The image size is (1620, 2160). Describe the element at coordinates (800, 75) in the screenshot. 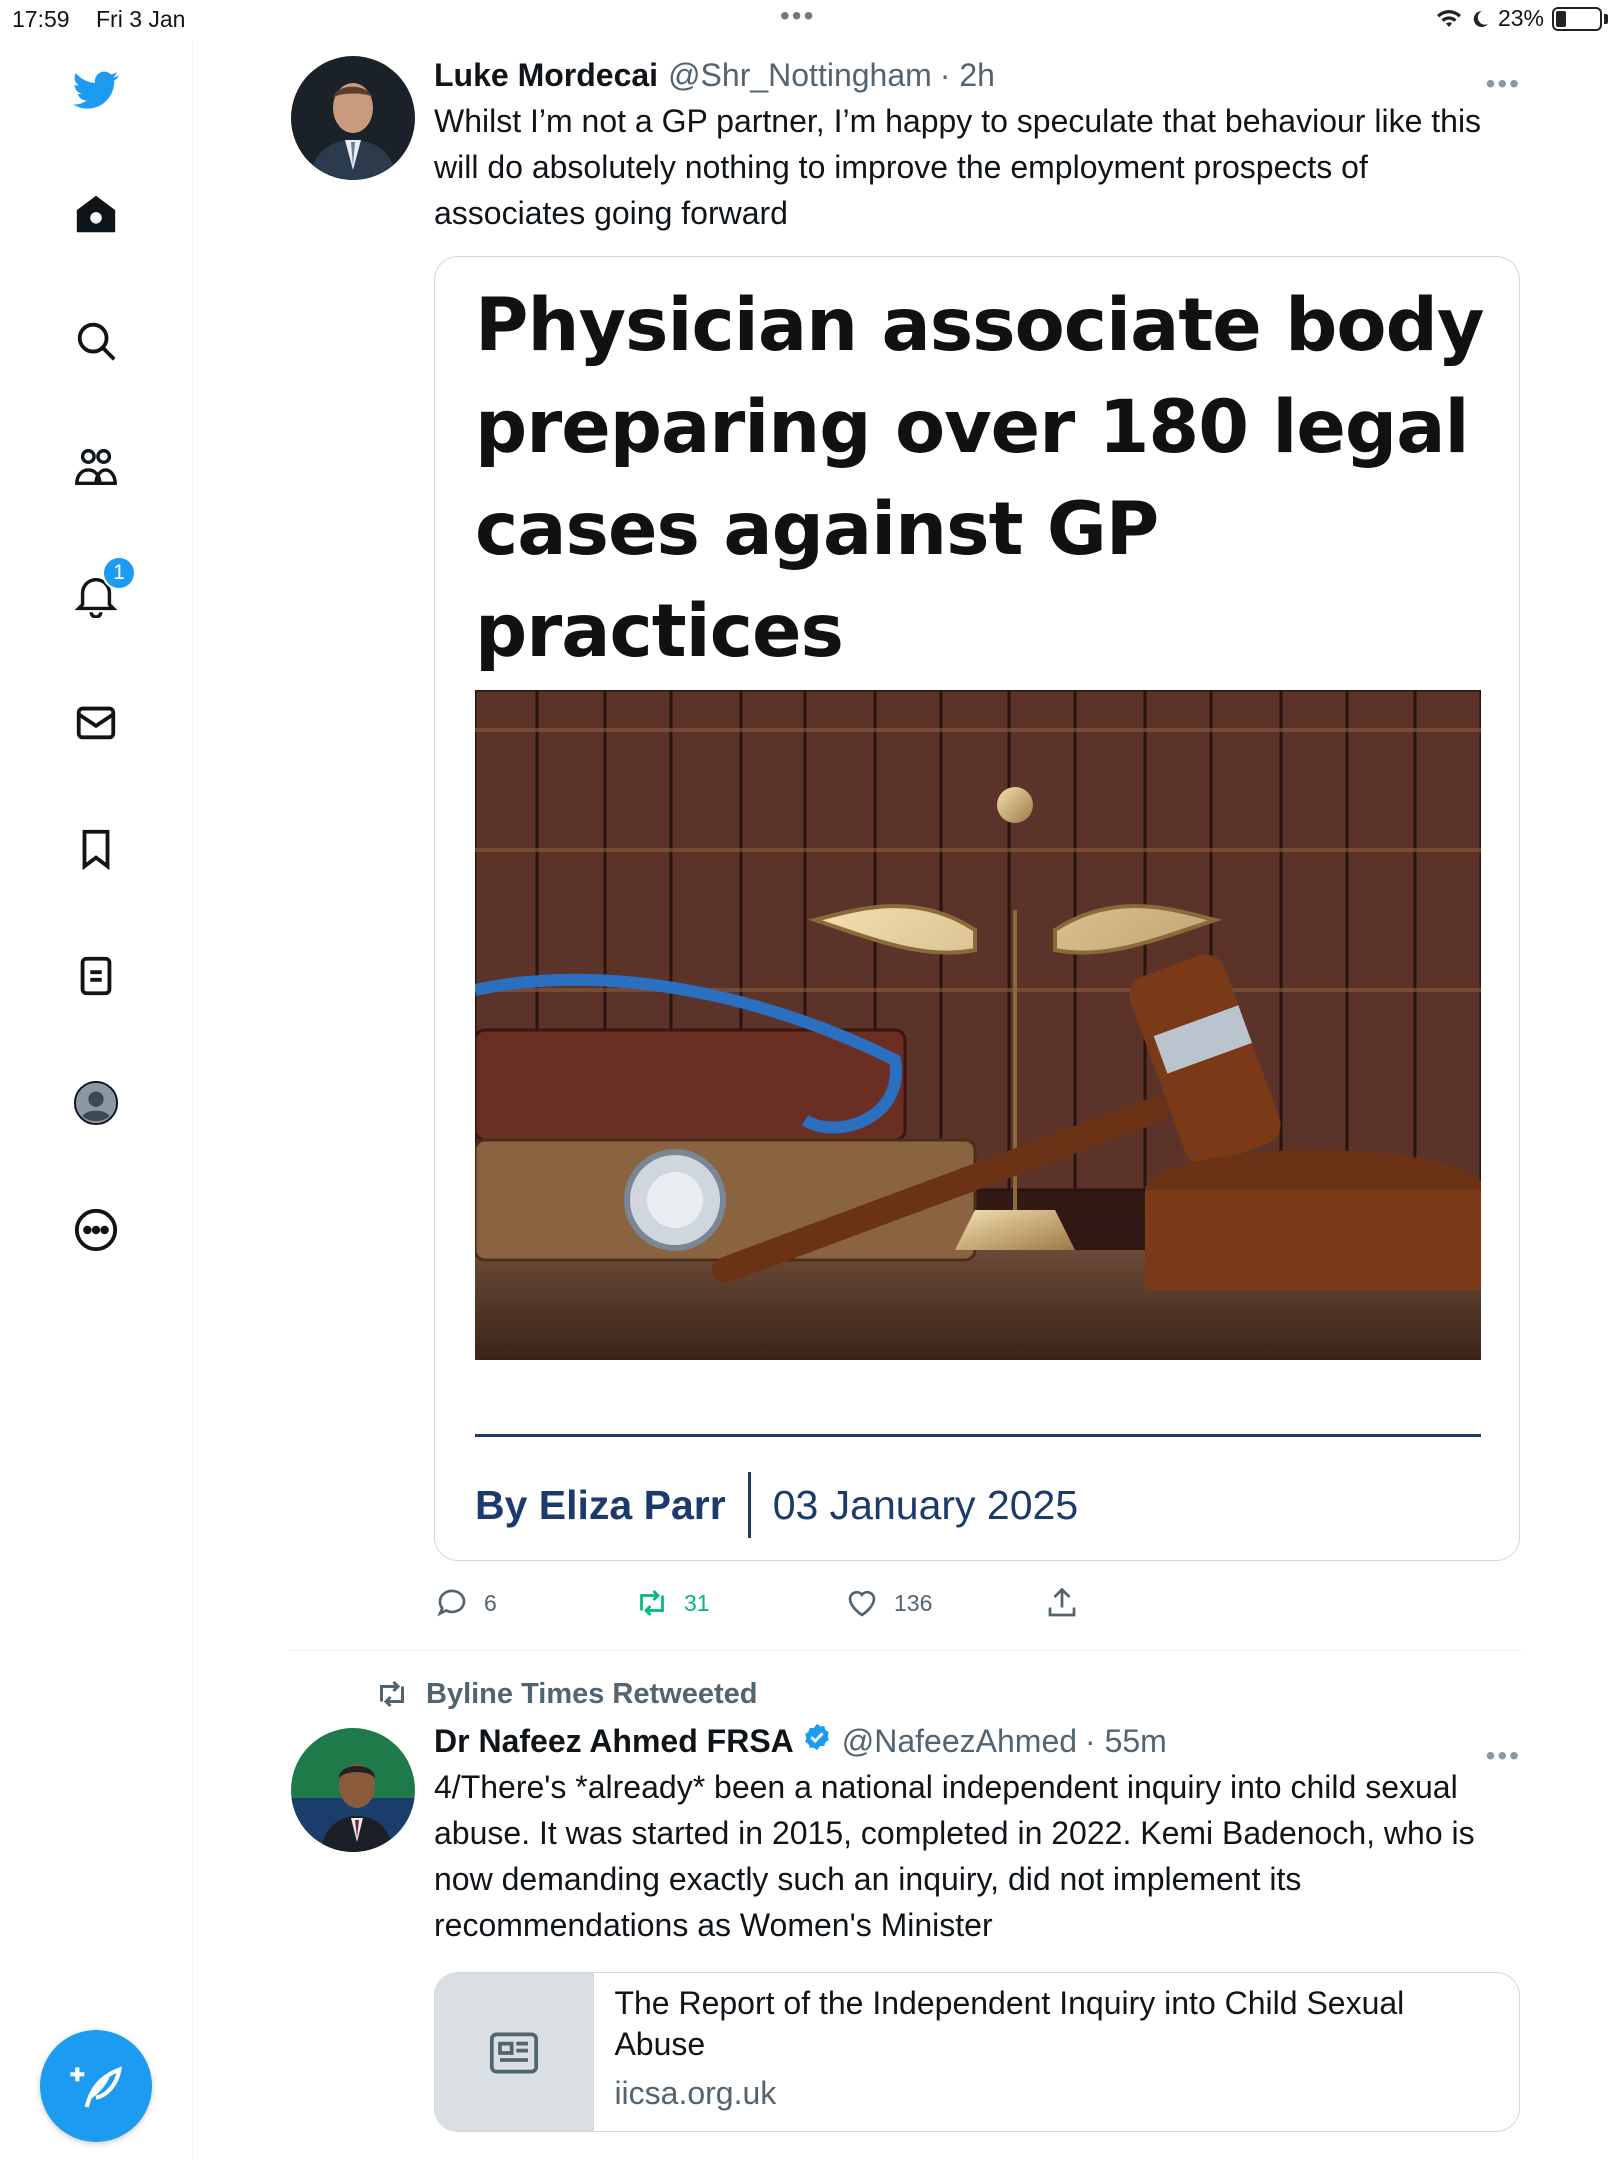

I see `author-handle: @Shr_Nottingham` at that location.